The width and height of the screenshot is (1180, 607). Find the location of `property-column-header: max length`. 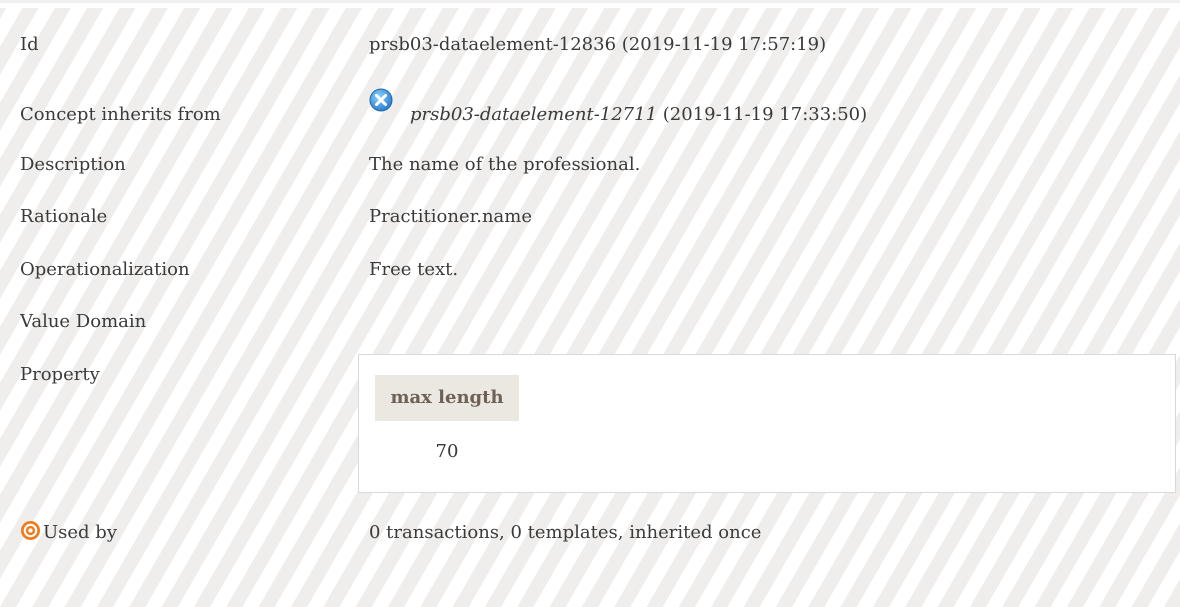

property-column-header: max length is located at coordinates (447, 398).